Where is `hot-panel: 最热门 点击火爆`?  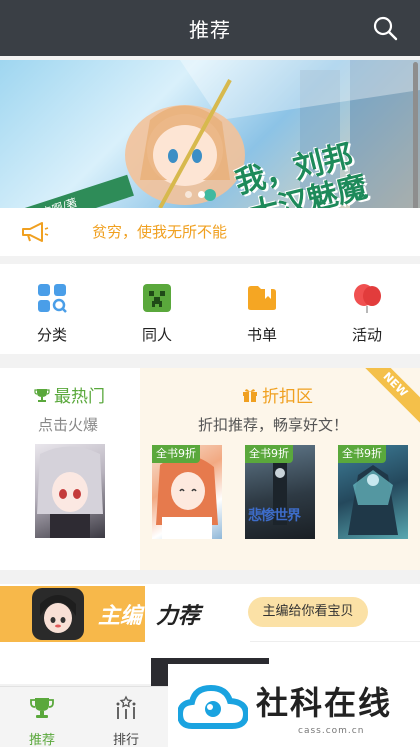
hot-panel: 最热门 点击火爆 is located at coordinates (70, 469).